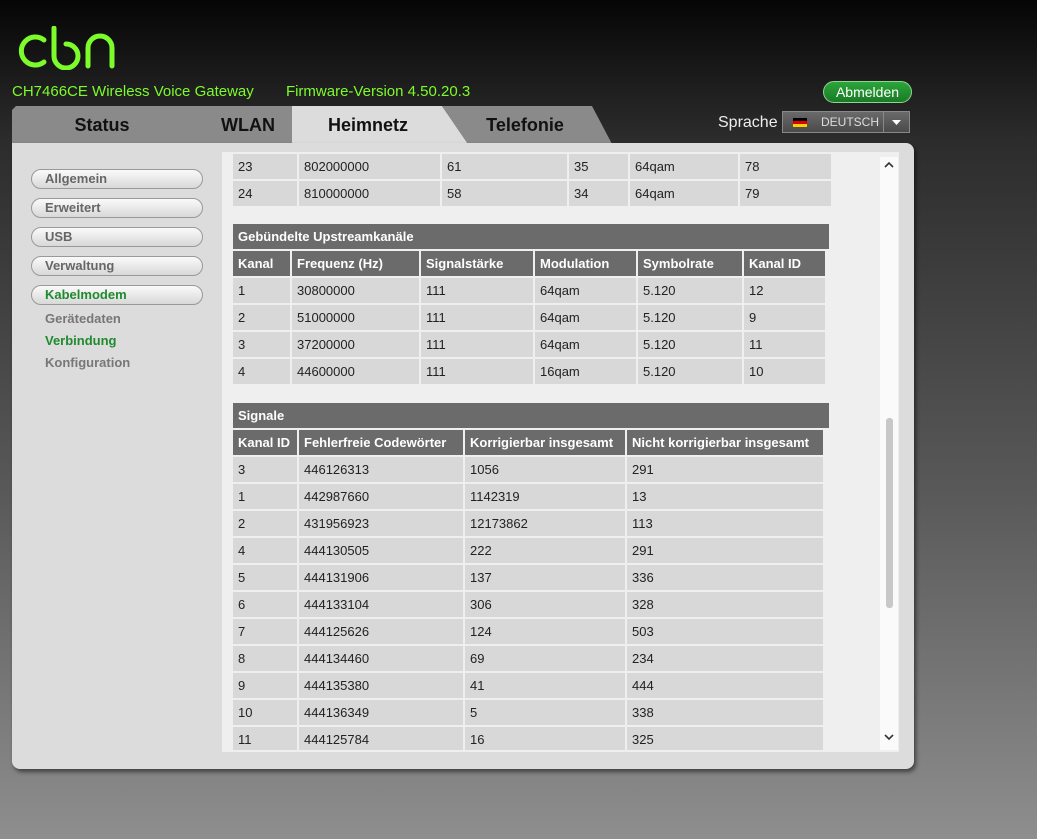  What do you see at coordinates (261, 290) in the screenshot?
I see `table-cell: 1` at bounding box center [261, 290].